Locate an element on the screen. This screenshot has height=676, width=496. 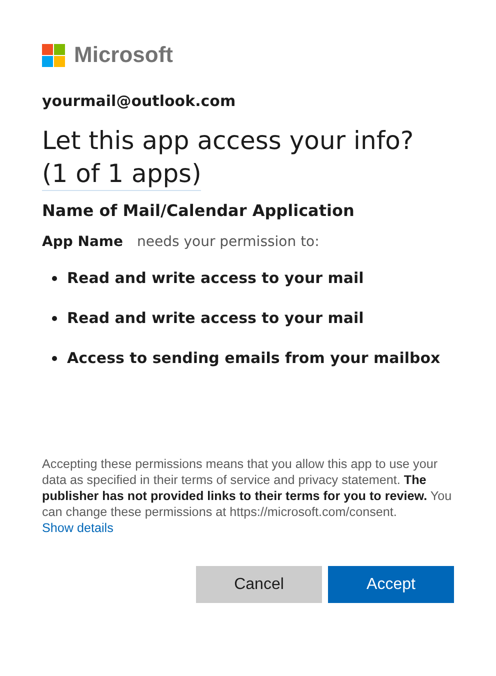
account-email: yourmail@outlook.com is located at coordinates (139, 101).